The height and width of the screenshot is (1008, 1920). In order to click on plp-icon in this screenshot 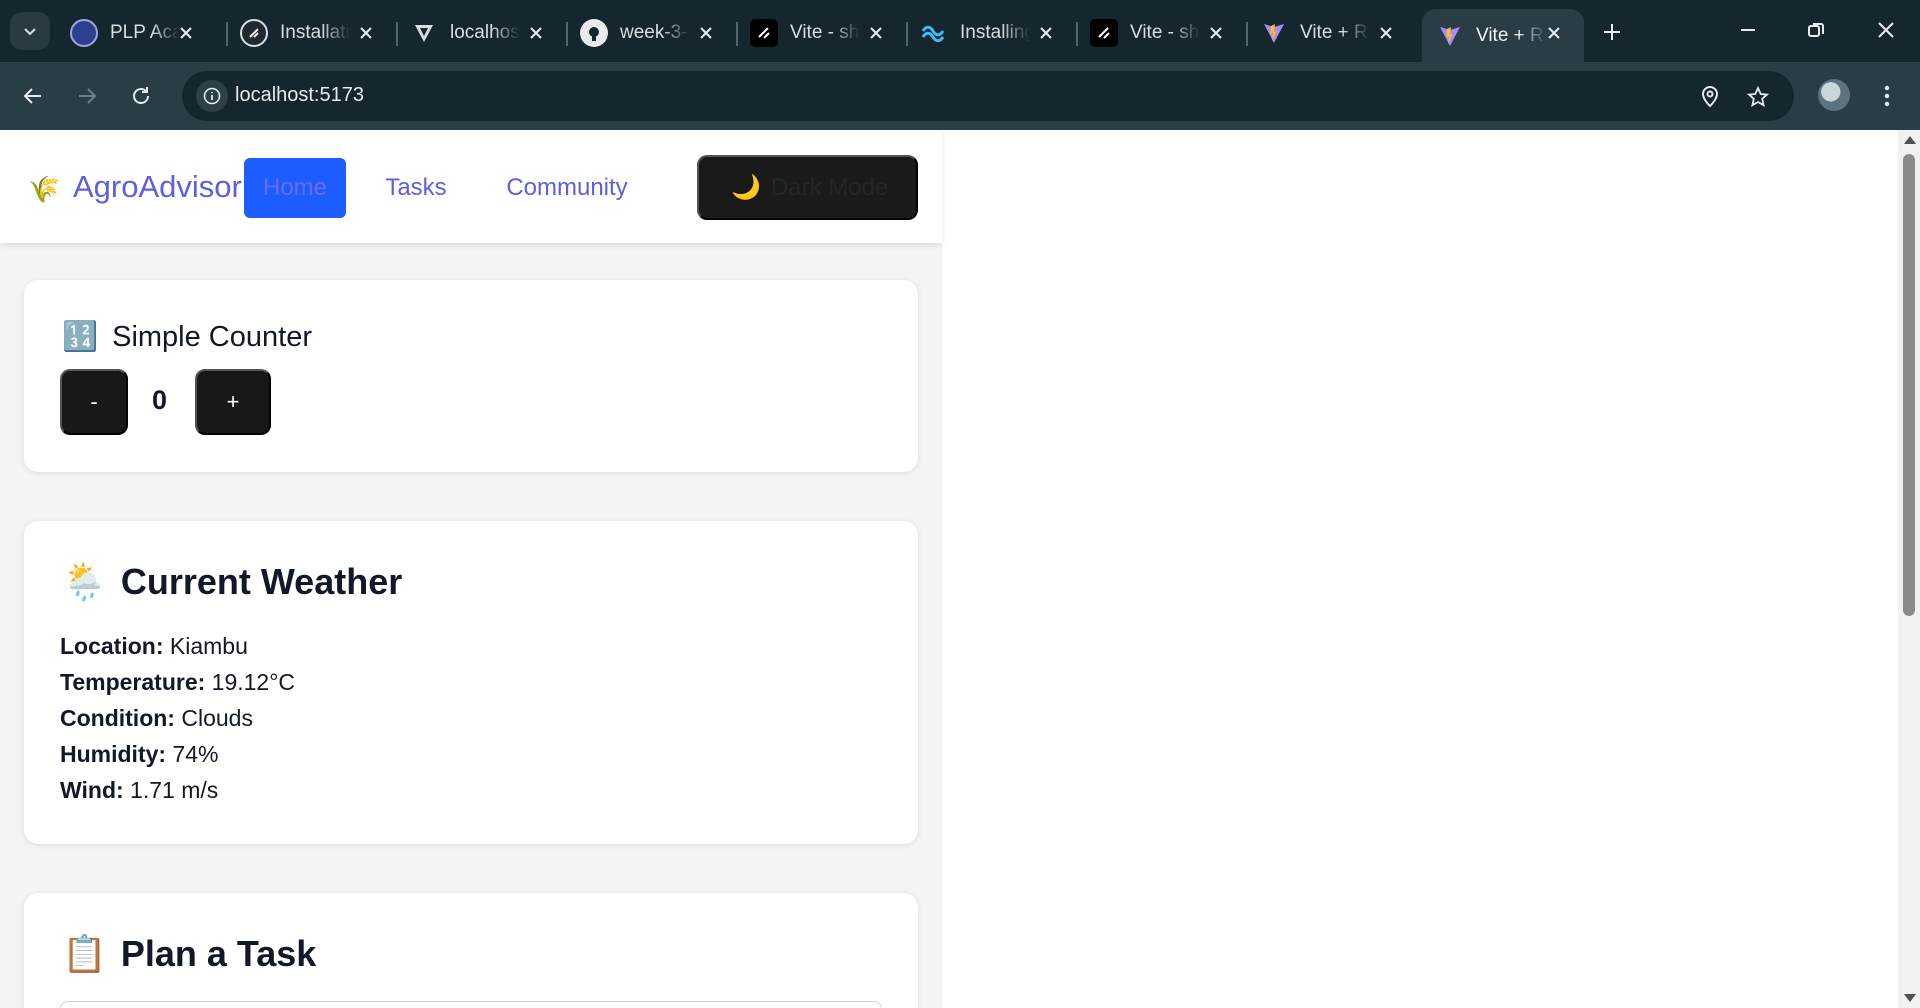, I will do `click(84, 33)`.